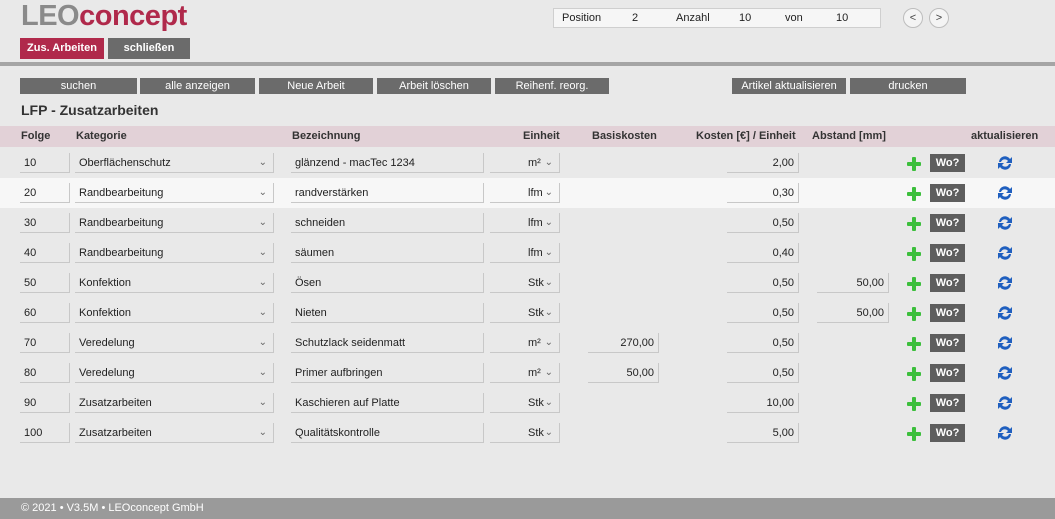 The height and width of the screenshot is (519, 1055). I want to click on delete-work-button: Arbeit löschen, so click(434, 86).